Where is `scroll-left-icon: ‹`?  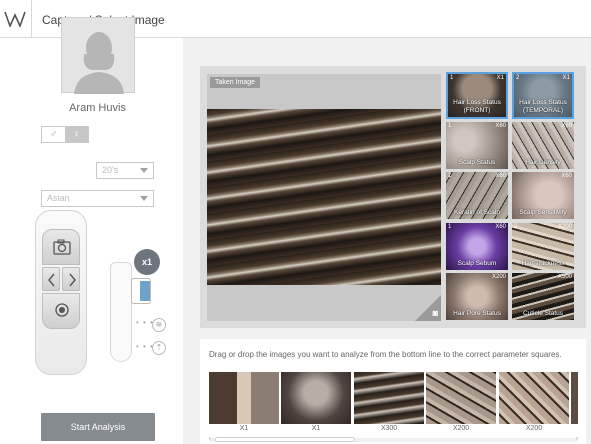 scroll-left-icon: ‹ is located at coordinates (210, 439).